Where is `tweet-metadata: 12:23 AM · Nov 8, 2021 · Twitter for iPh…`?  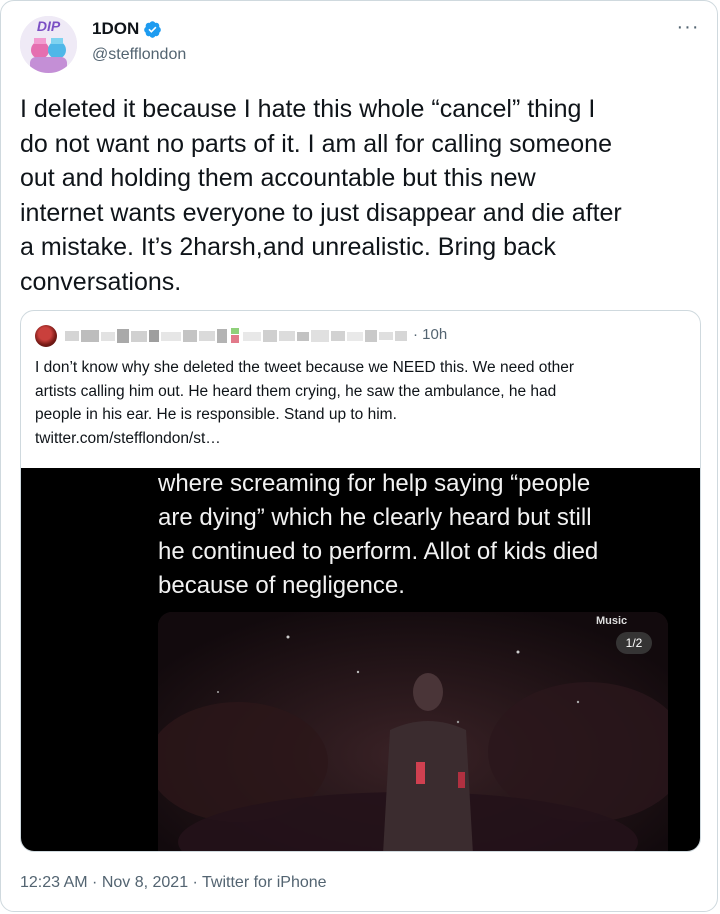
tweet-metadata: 12:23 AM · Nov 8, 2021 · Twitter for iPh… is located at coordinates (173, 883).